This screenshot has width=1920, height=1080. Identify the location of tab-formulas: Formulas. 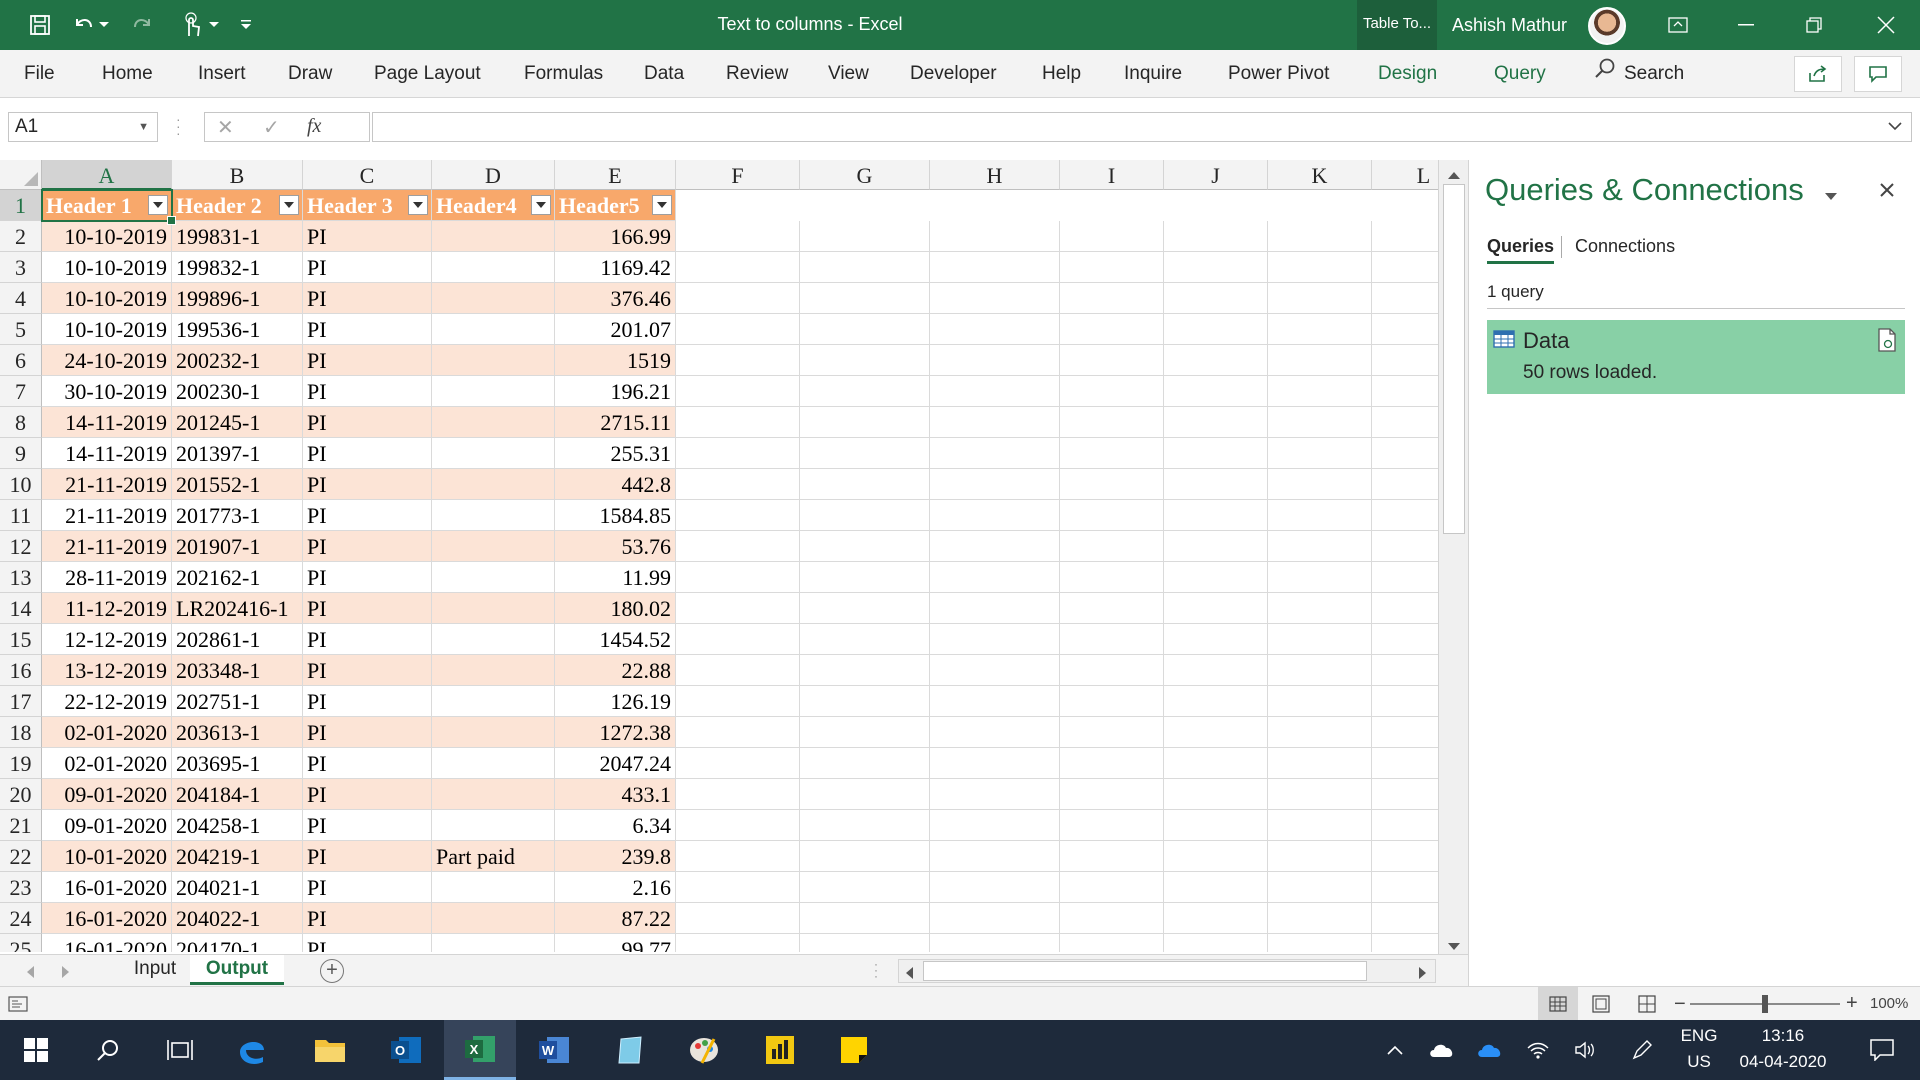
(563, 74).